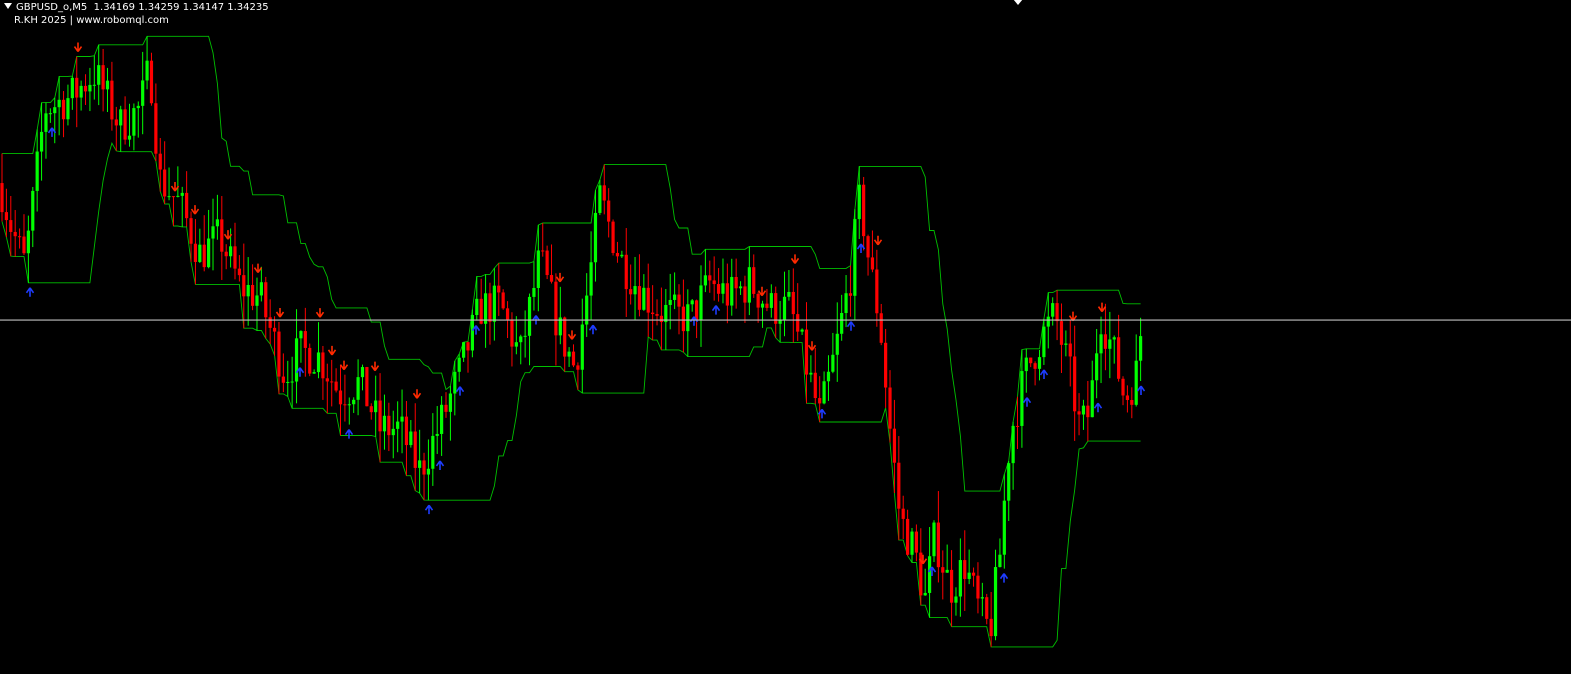 The height and width of the screenshot is (674, 1571). I want to click on indicator-credit: R.KH 2025 | www.robomql.com, so click(91, 20).